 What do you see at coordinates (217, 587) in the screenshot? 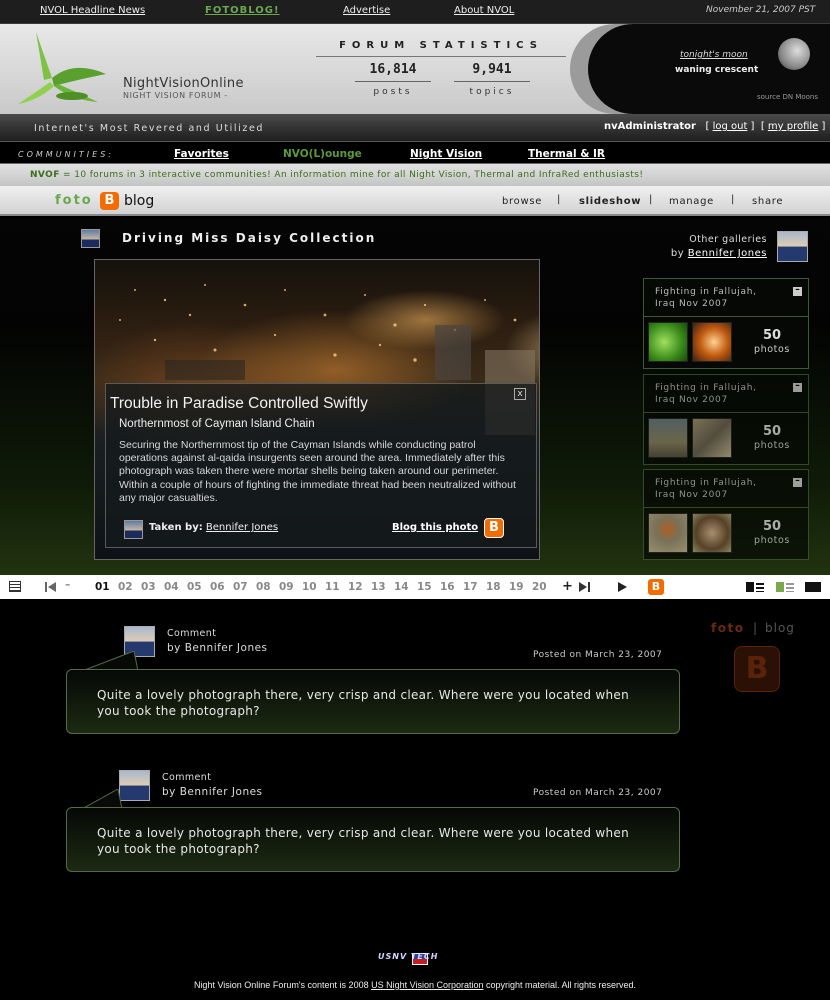
I see `page-06: 06` at bounding box center [217, 587].